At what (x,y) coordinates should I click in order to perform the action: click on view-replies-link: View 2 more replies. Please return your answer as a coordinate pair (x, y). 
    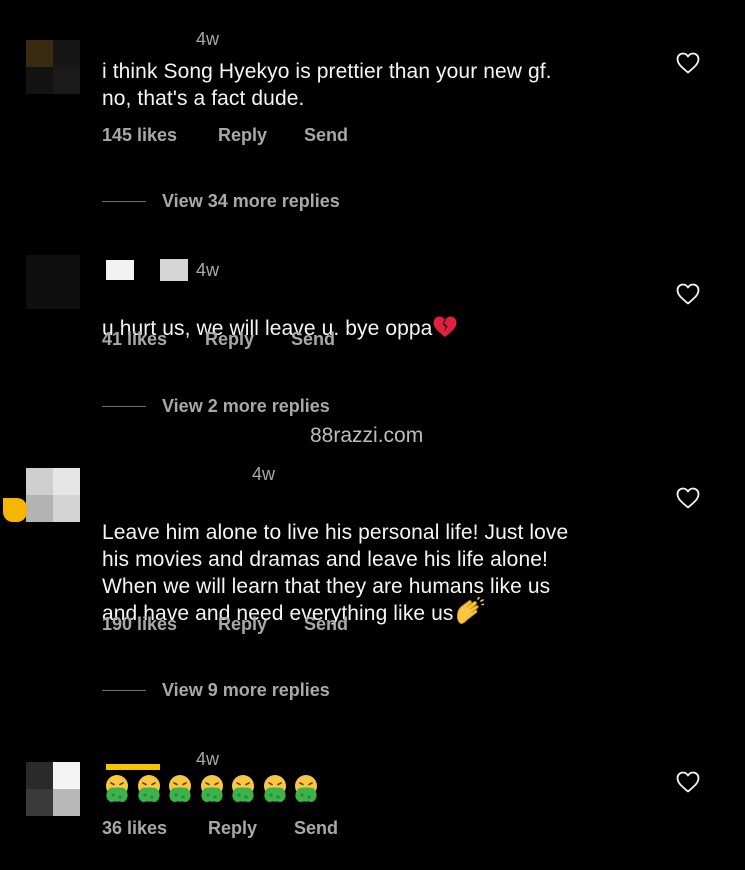
    Looking at the image, I should click on (216, 406).